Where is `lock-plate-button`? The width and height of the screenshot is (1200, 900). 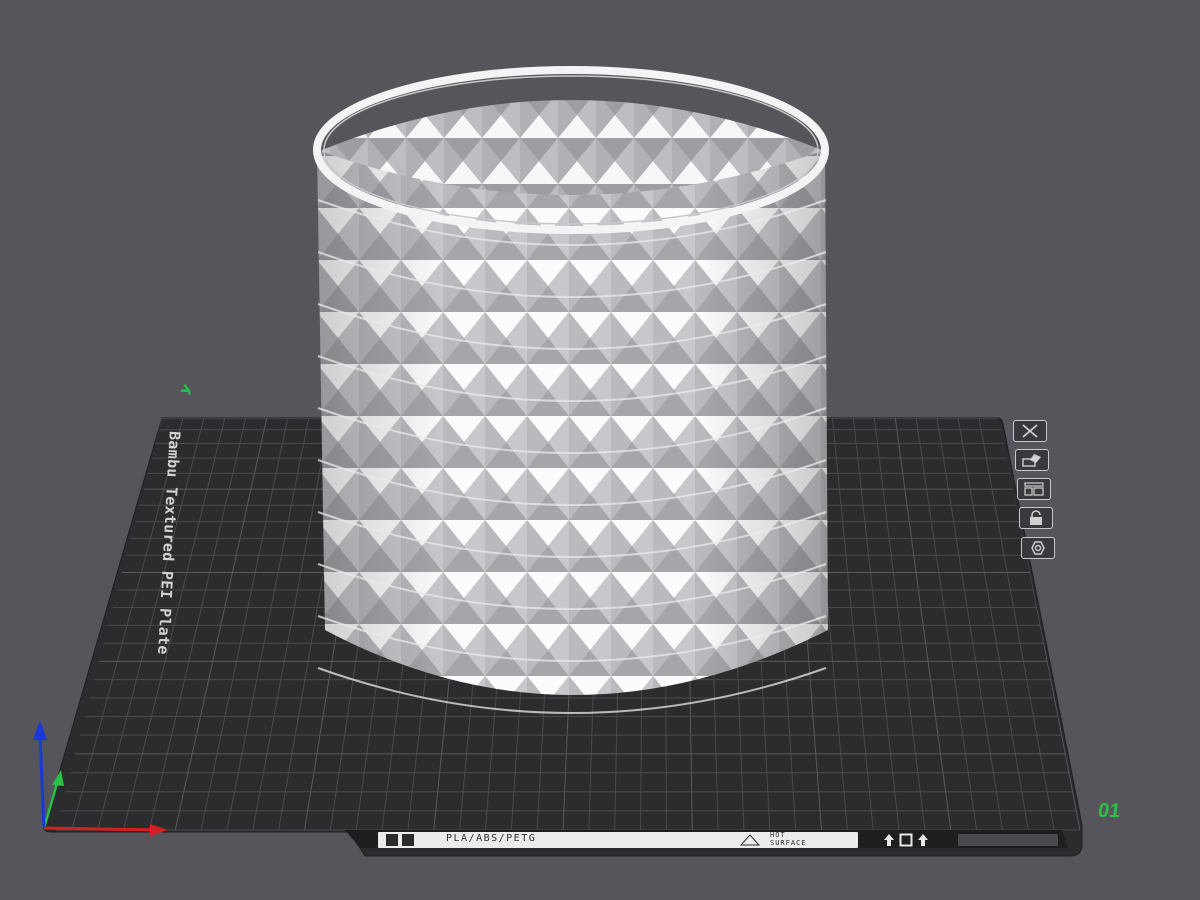 lock-plate-button is located at coordinates (1036, 518).